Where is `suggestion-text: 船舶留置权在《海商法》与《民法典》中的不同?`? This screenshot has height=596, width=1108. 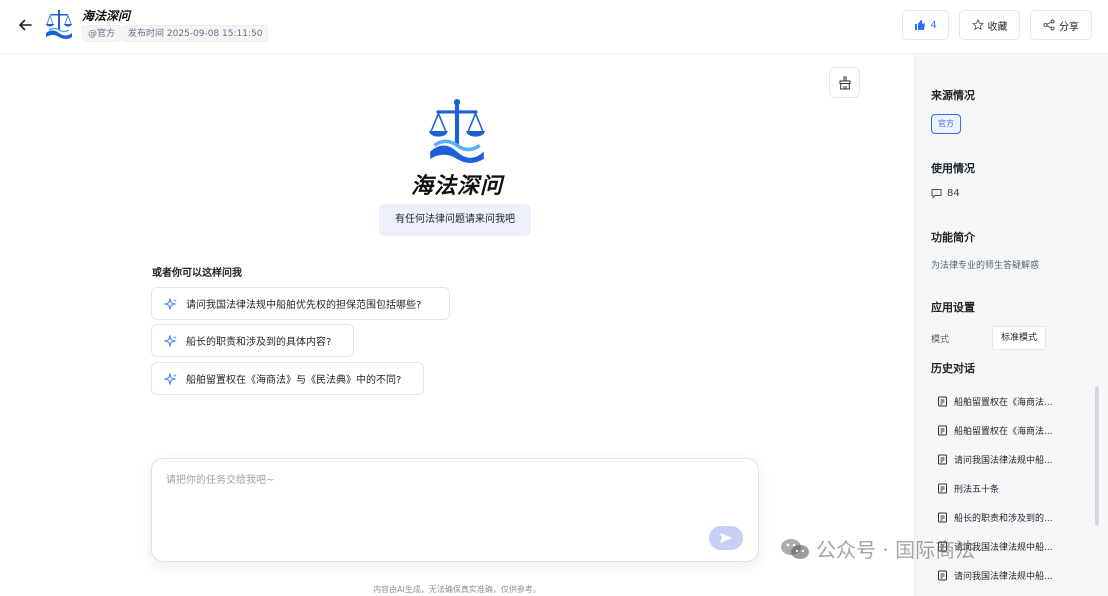
suggestion-text: 船舶留置权在《海商法》与《民法典》中的不同? is located at coordinates (294, 380).